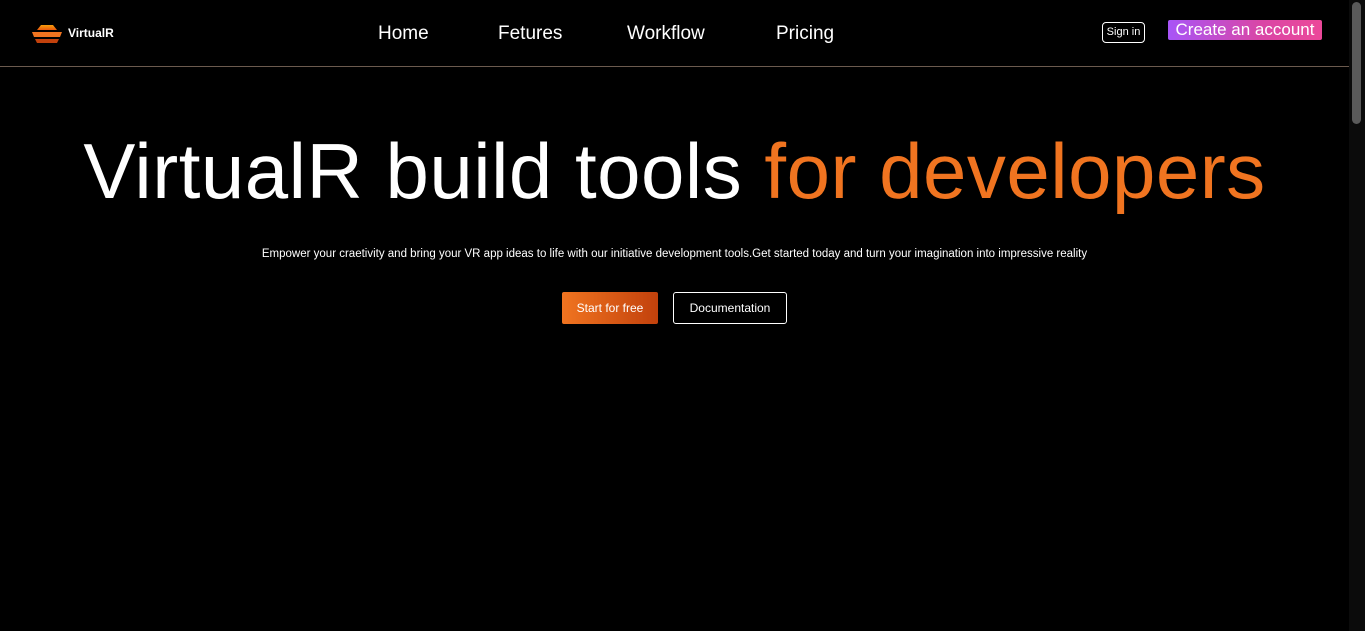  What do you see at coordinates (1245, 30) in the screenshot?
I see `create-account-button: Create an account` at bounding box center [1245, 30].